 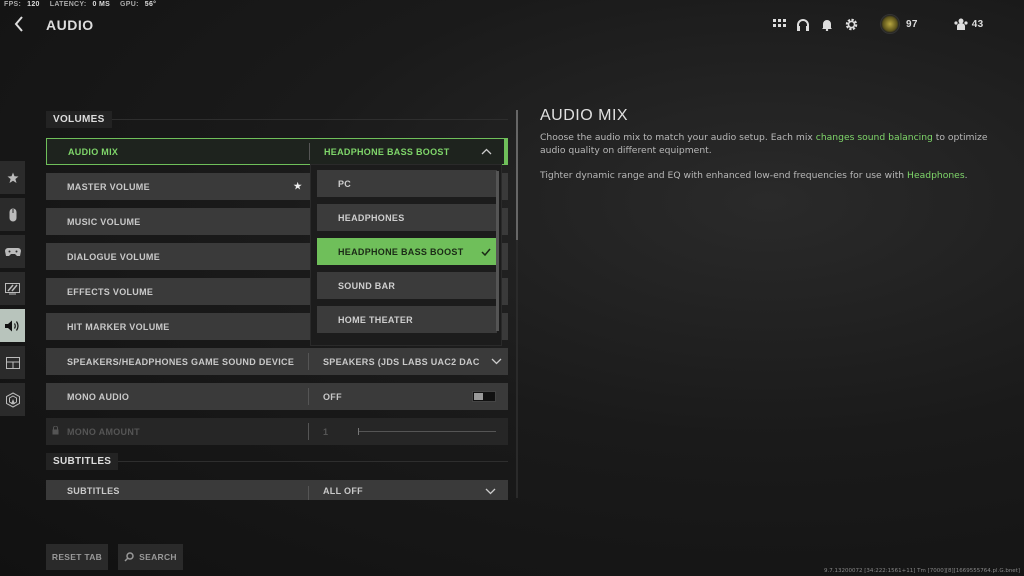 What do you see at coordinates (332, 396) in the screenshot?
I see `mono-audio-value: OFF` at bounding box center [332, 396].